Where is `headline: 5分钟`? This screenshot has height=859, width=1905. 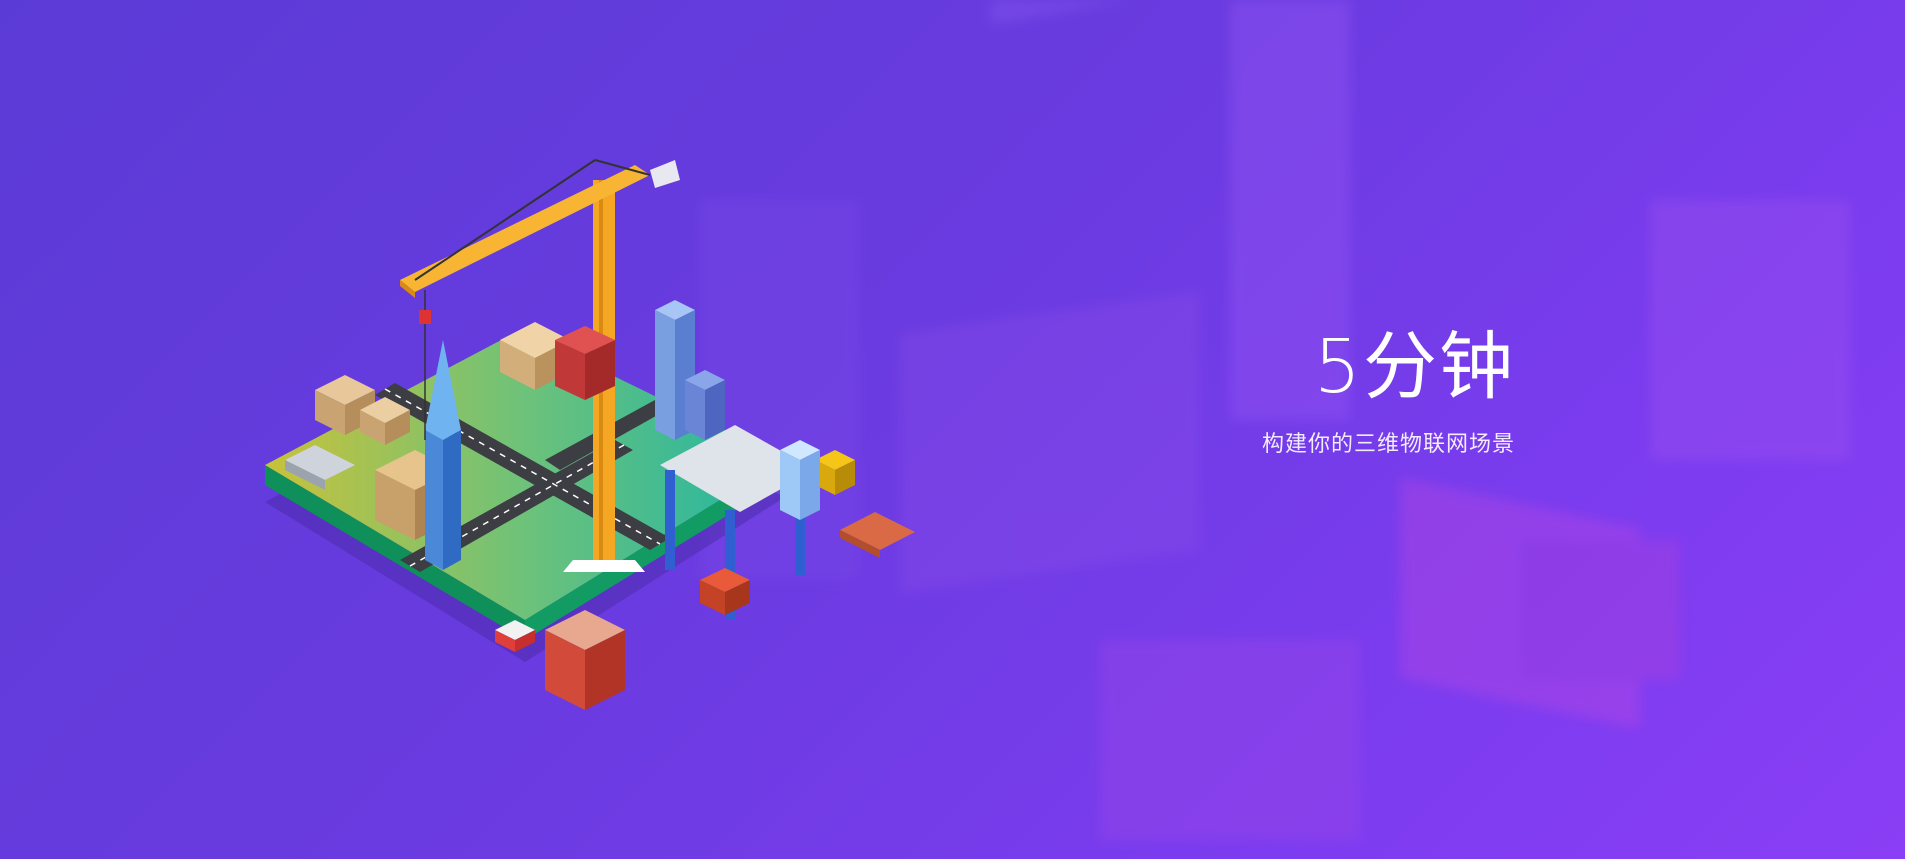
headline: 5分钟 is located at coordinates (1414, 367).